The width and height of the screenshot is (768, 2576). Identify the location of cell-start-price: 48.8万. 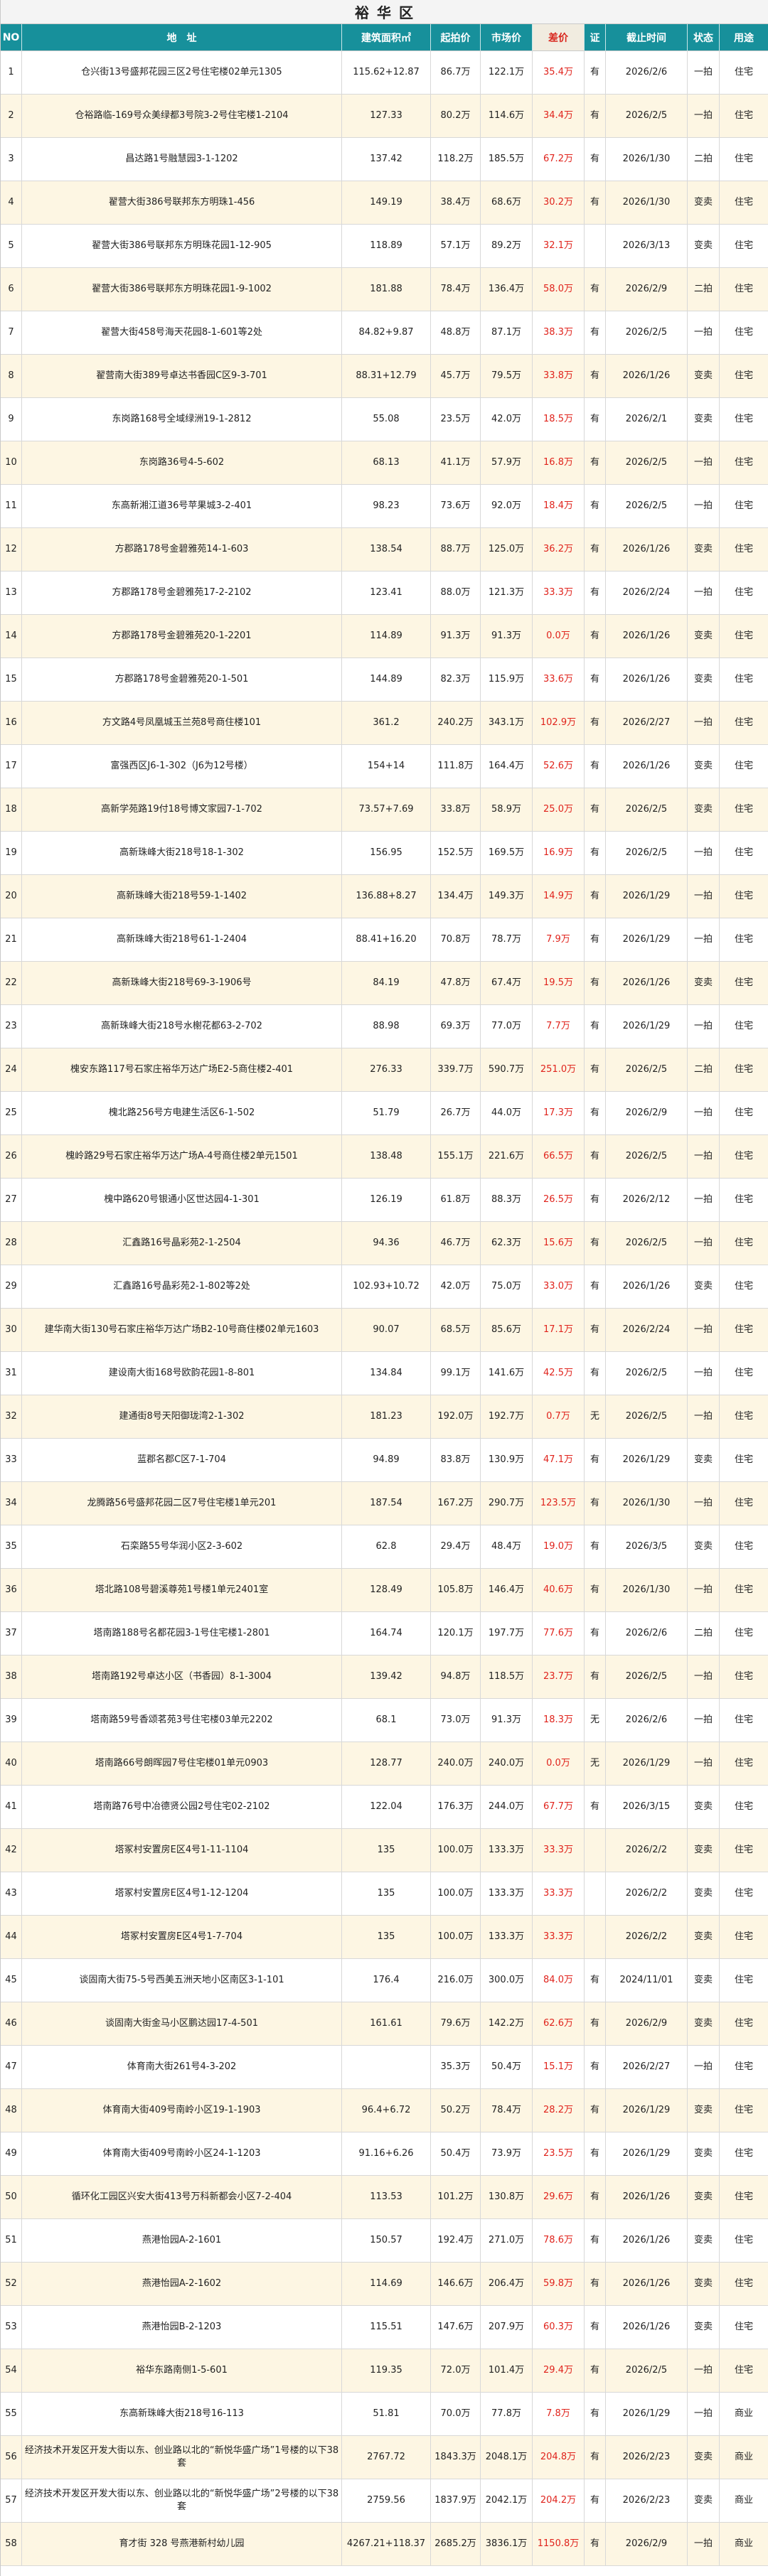
(456, 333).